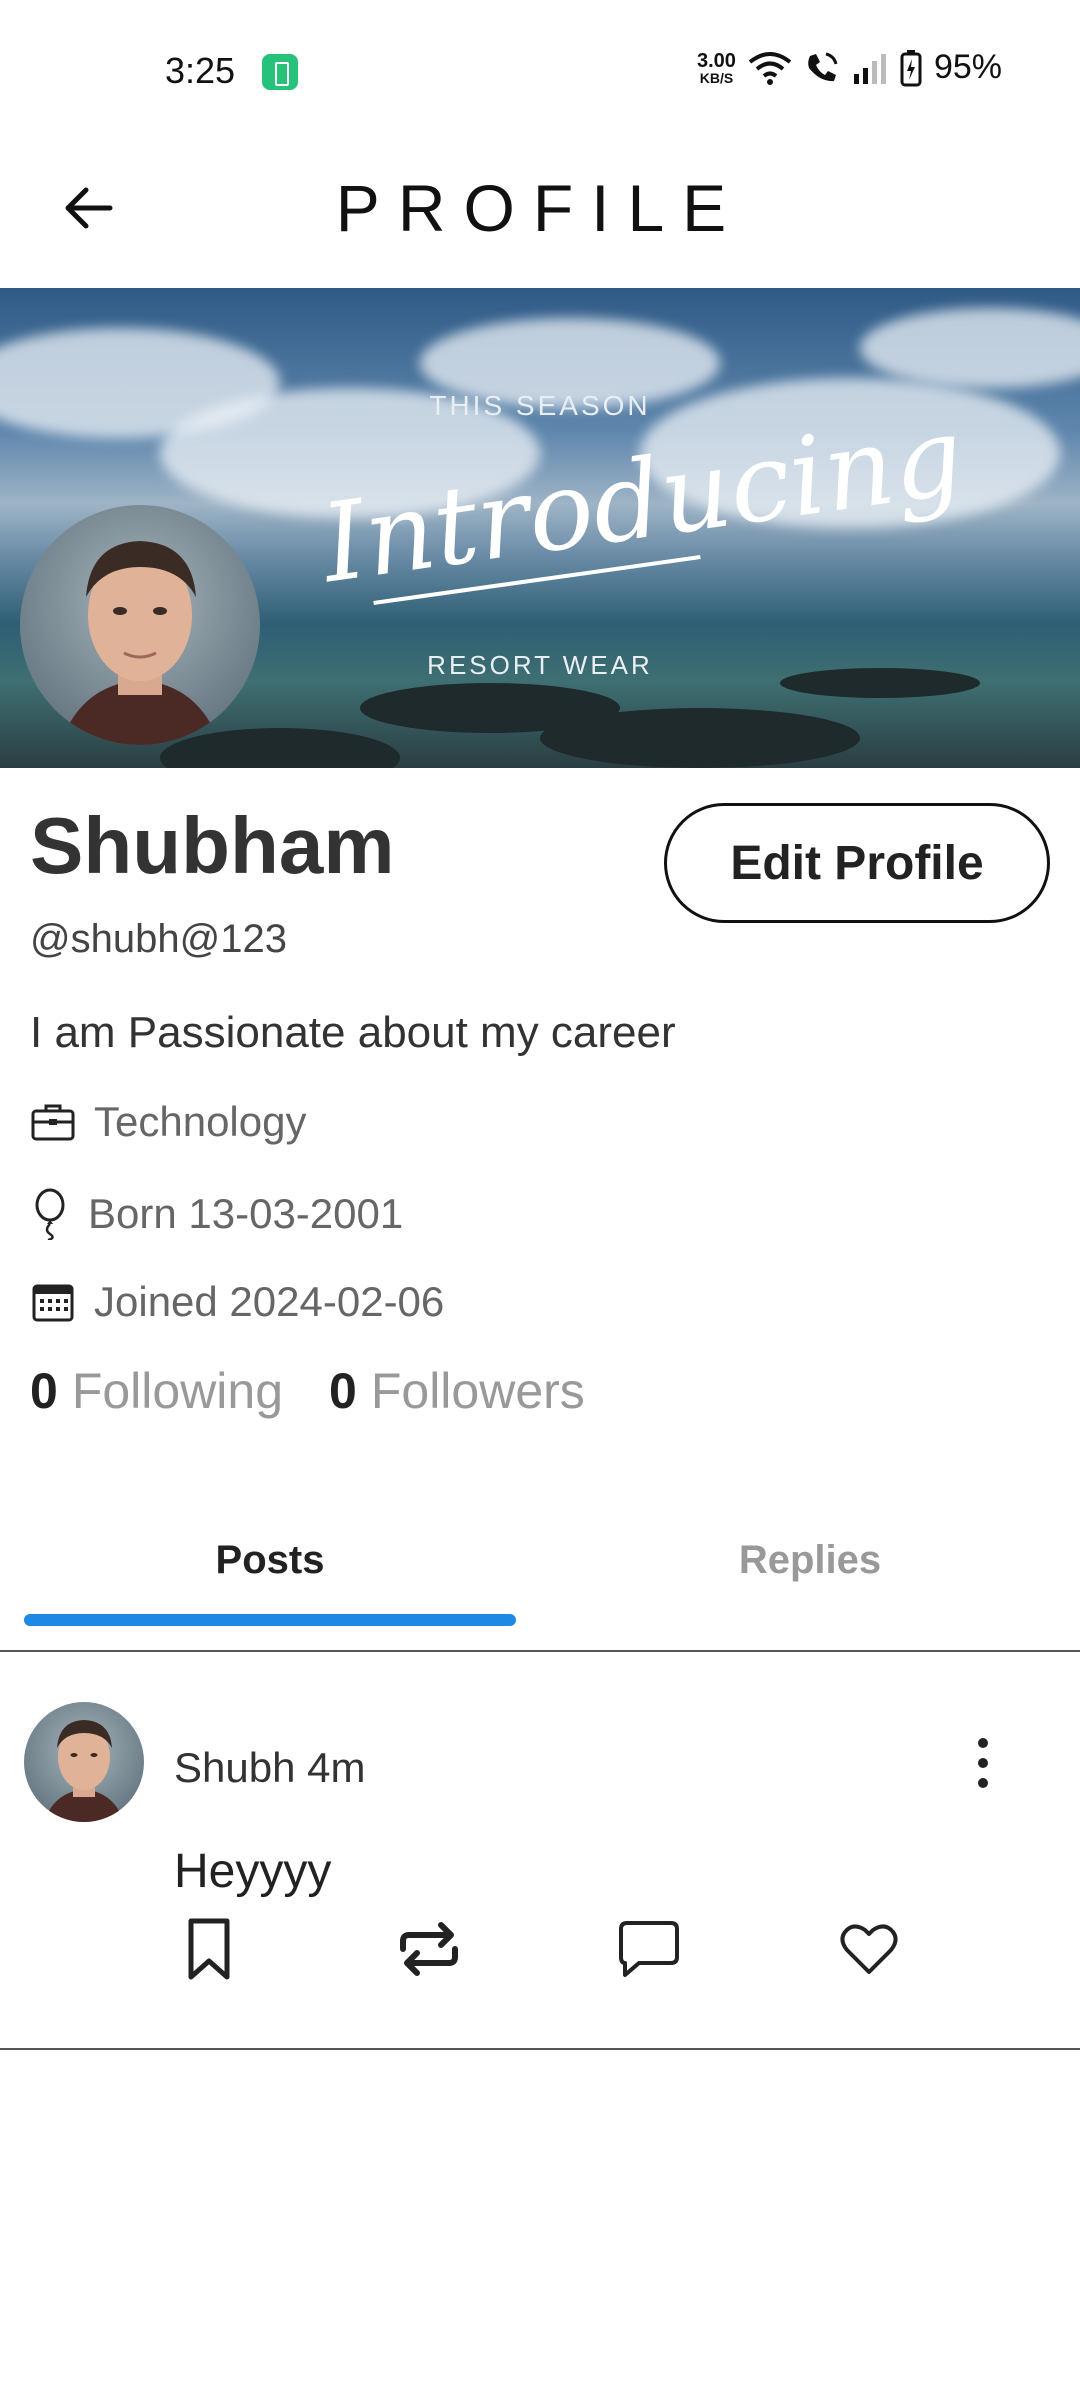  I want to click on post-text: Heyyyy, so click(253, 1871).